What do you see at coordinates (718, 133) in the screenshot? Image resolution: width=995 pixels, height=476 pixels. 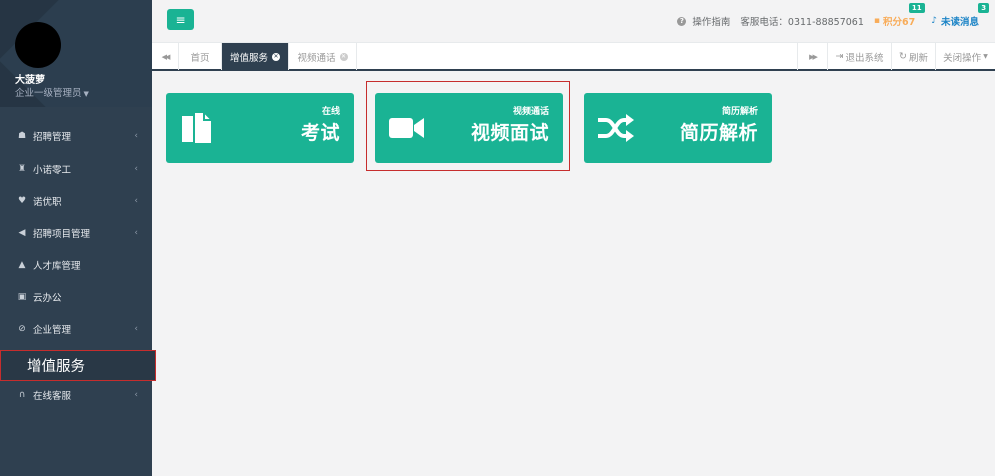 I see `card-title: 简历解析` at bounding box center [718, 133].